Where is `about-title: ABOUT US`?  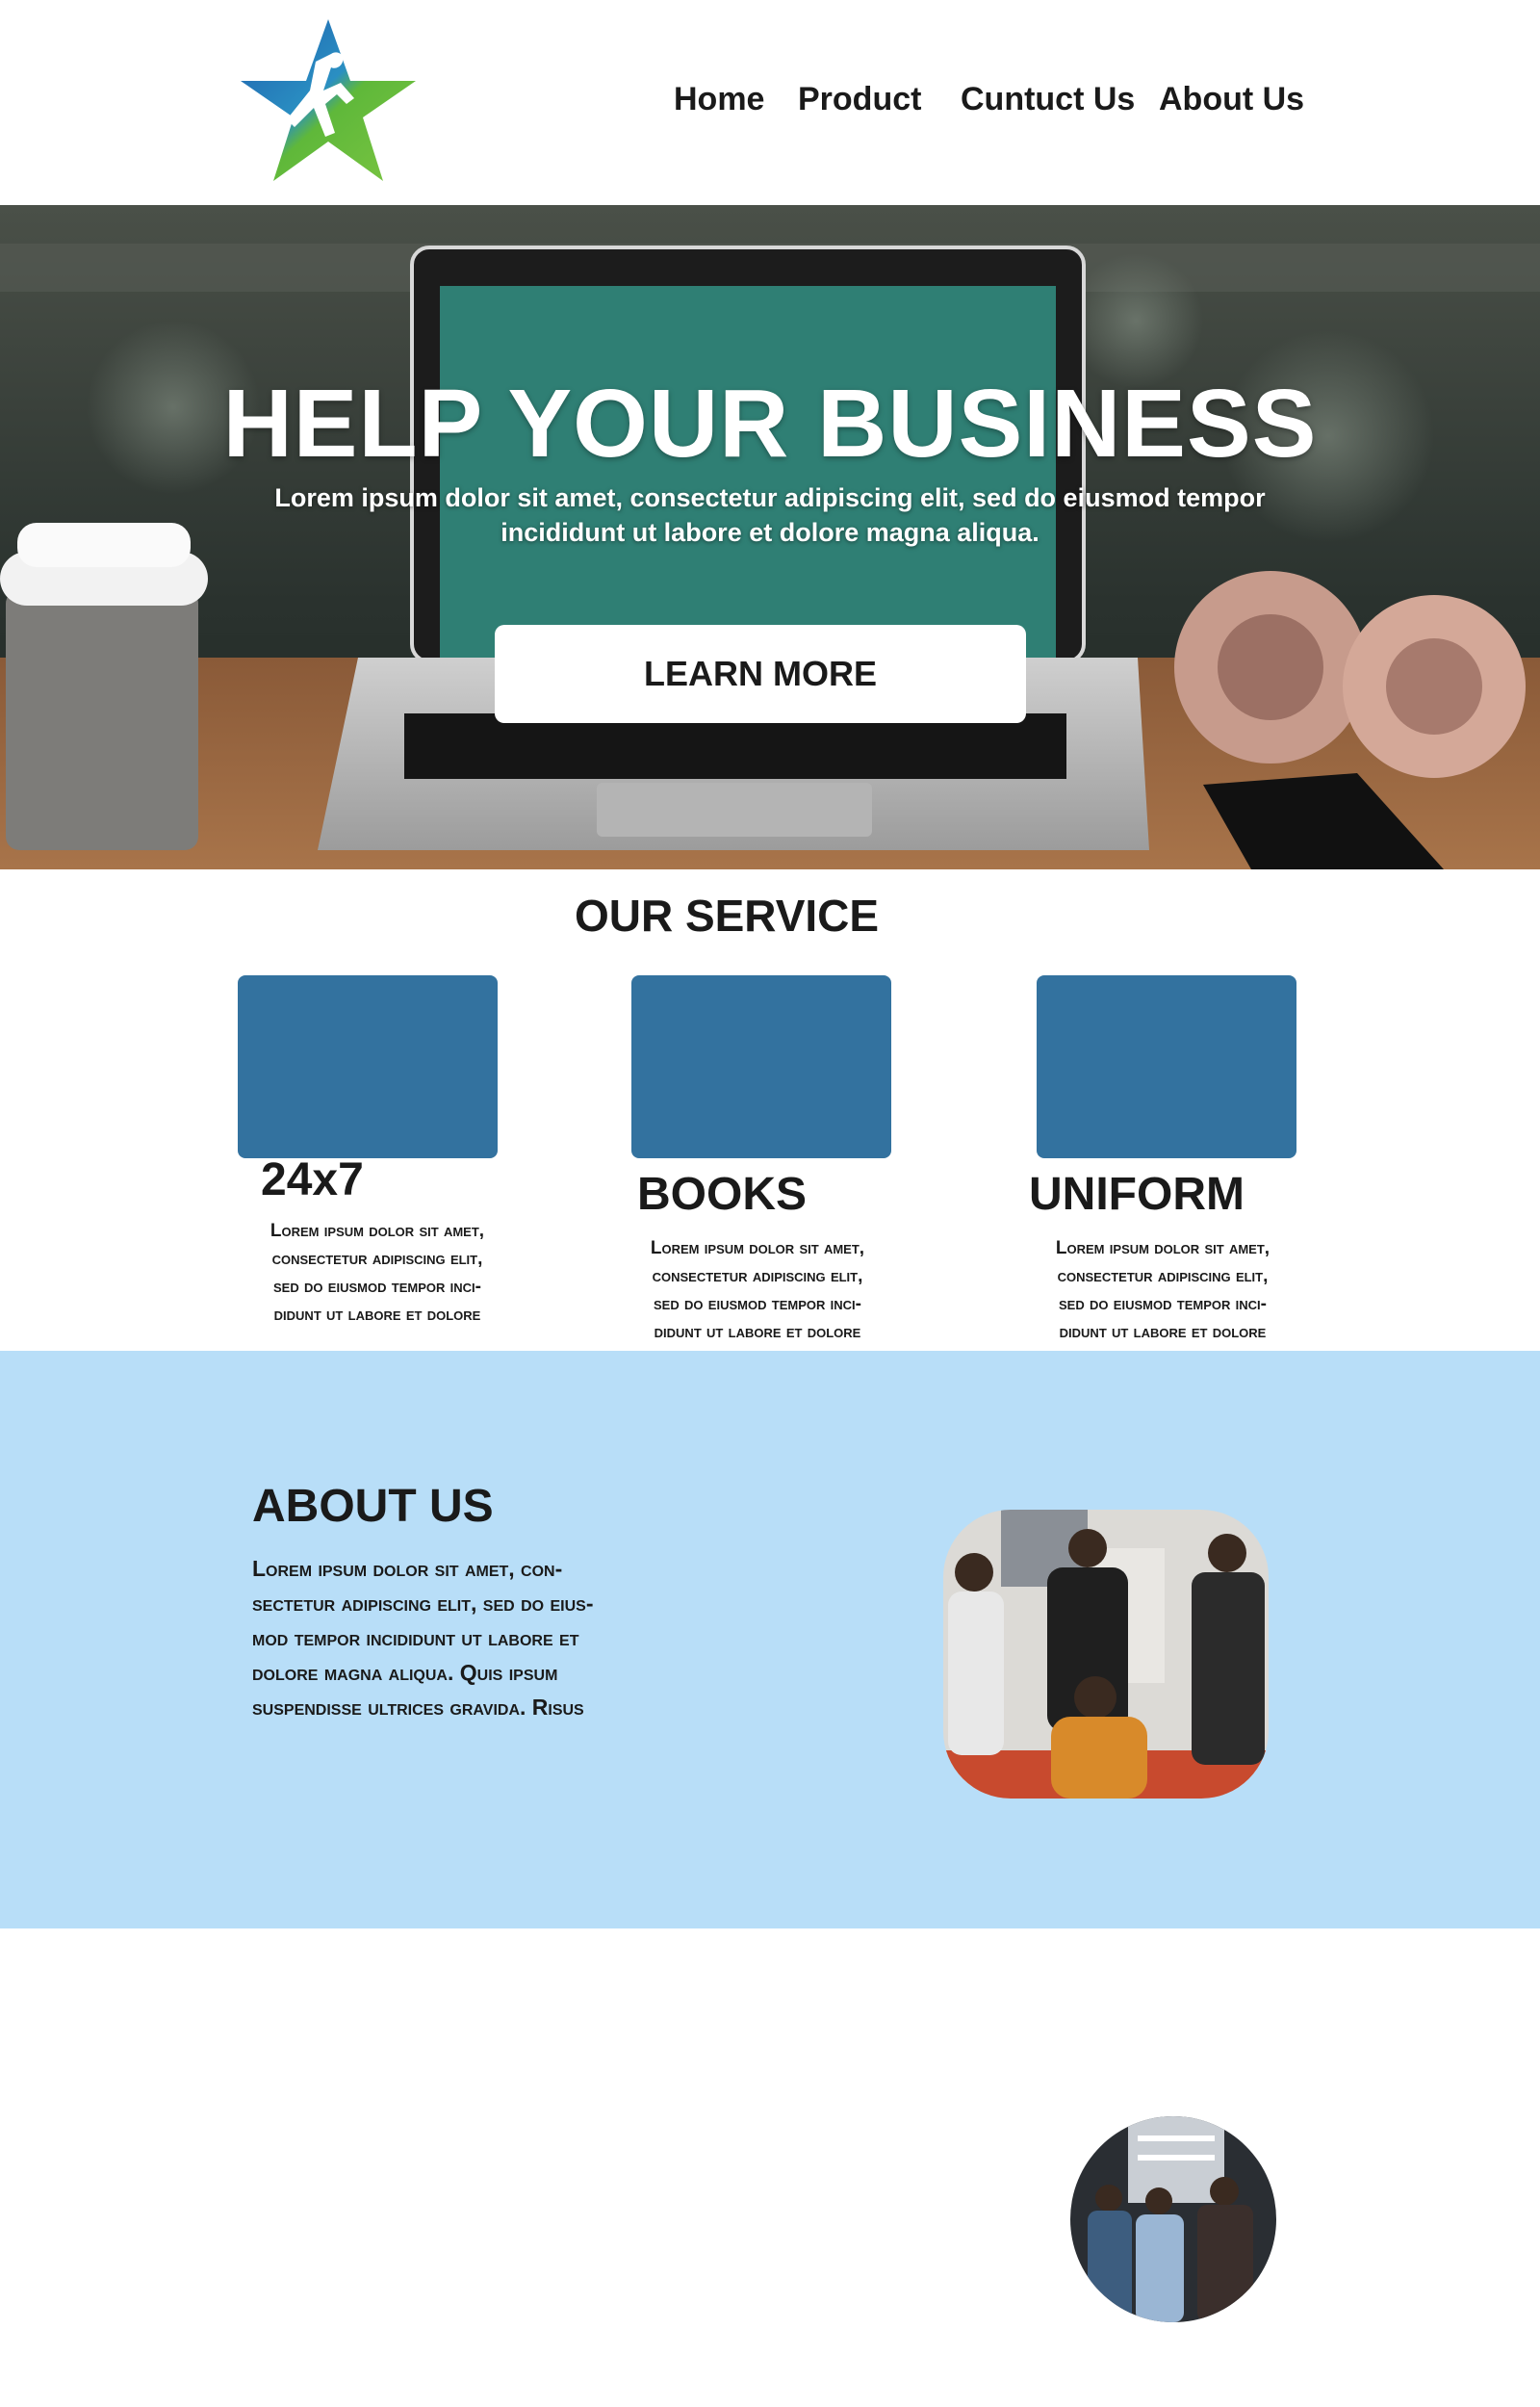
about-title: ABOUT US is located at coordinates (373, 1506).